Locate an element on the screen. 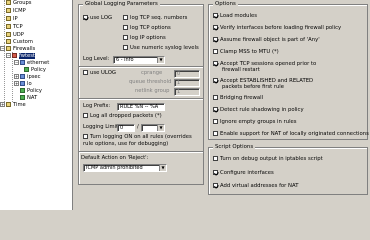  detect-shadowing-checkbox: Detect rule shadowing in policy is located at coordinates (258, 110).